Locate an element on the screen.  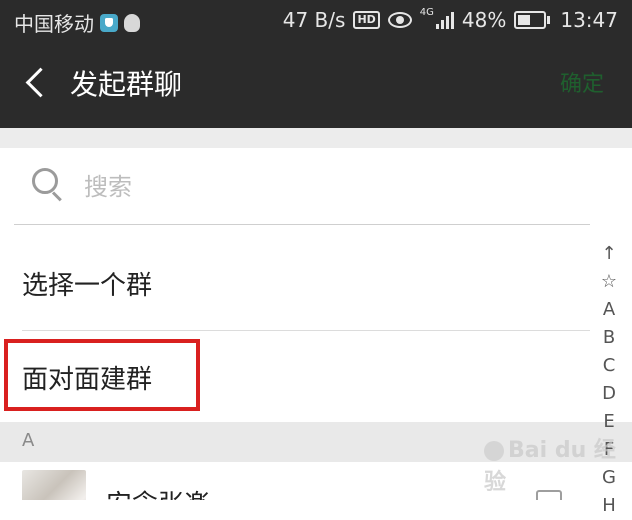
search-bar is located at coordinates (302, 187).